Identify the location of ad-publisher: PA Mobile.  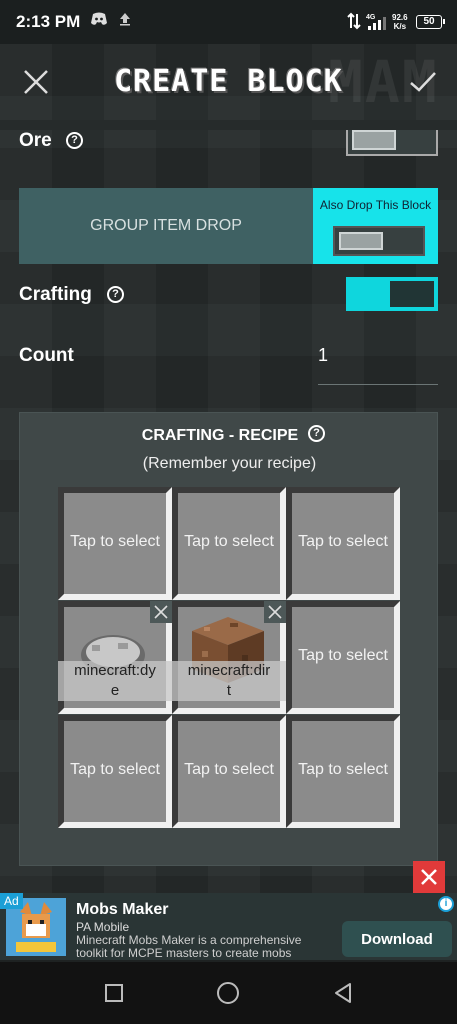
(103, 927).